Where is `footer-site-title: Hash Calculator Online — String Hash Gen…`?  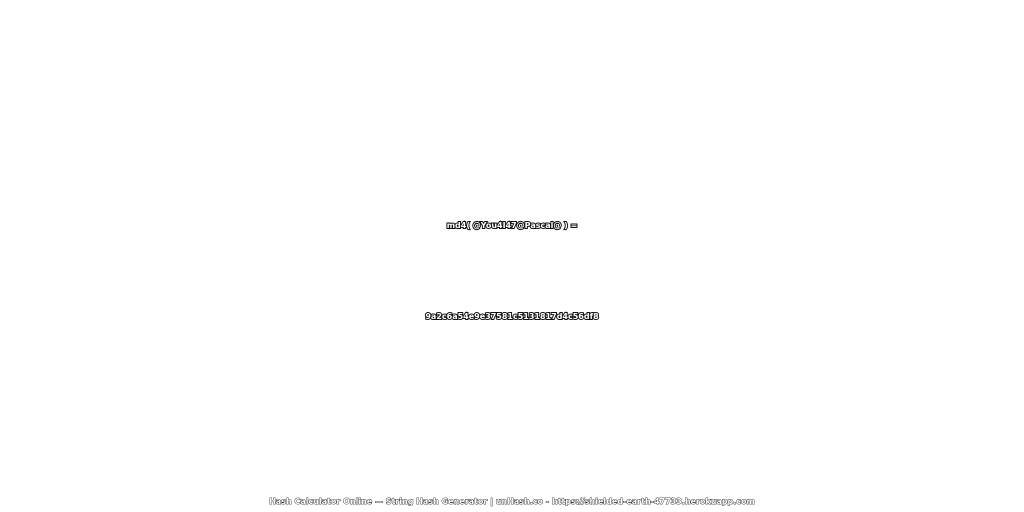 footer-site-title: Hash Calculator Online — String Hash Gen… is located at coordinates (410, 502).